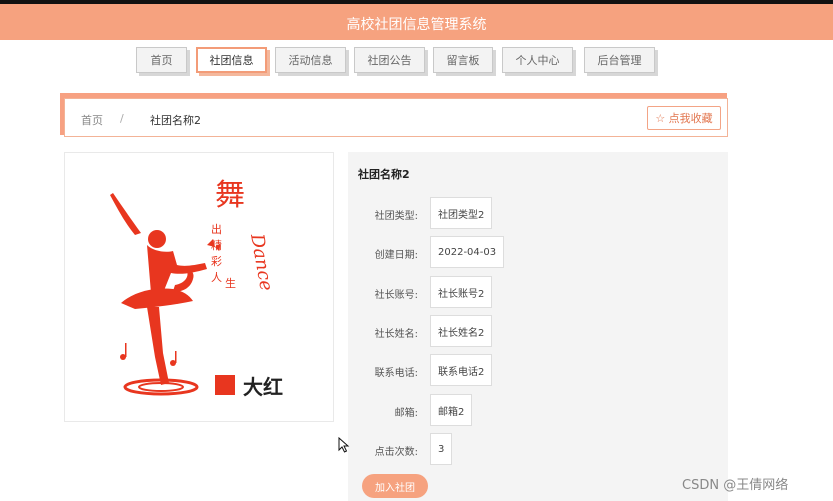 This screenshot has width=833, height=501. Describe the element at coordinates (684, 118) in the screenshot. I see `favorite-button: ☆ 点我收藏` at that location.